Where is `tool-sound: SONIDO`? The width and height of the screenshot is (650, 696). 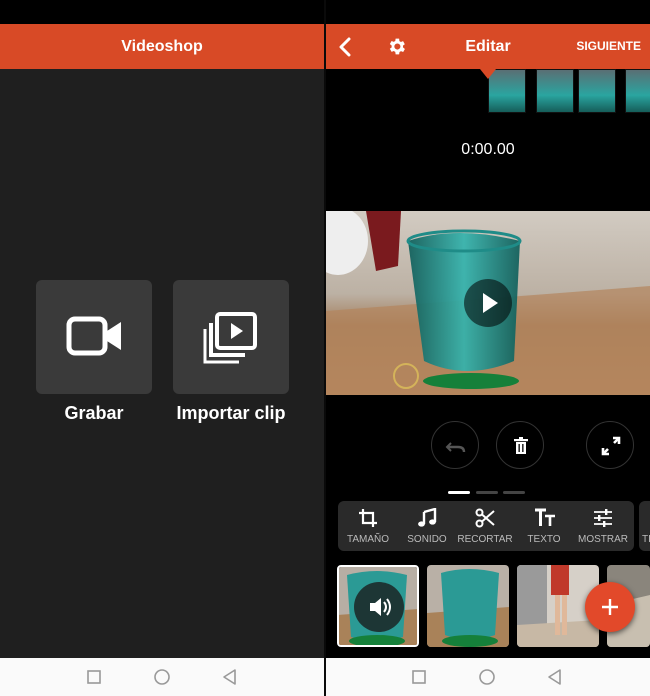 tool-sound: SONIDO is located at coordinates (427, 526).